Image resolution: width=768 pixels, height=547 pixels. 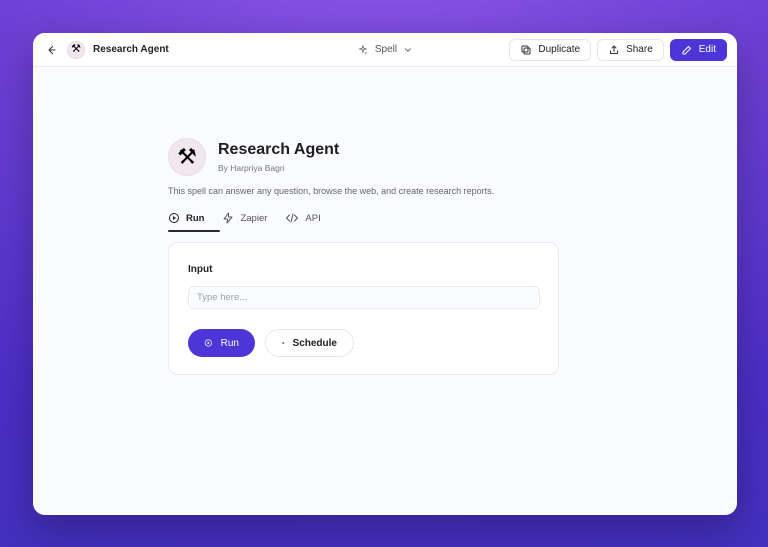 What do you see at coordinates (614, 49) in the screenshot?
I see `share-icon` at bounding box center [614, 49].